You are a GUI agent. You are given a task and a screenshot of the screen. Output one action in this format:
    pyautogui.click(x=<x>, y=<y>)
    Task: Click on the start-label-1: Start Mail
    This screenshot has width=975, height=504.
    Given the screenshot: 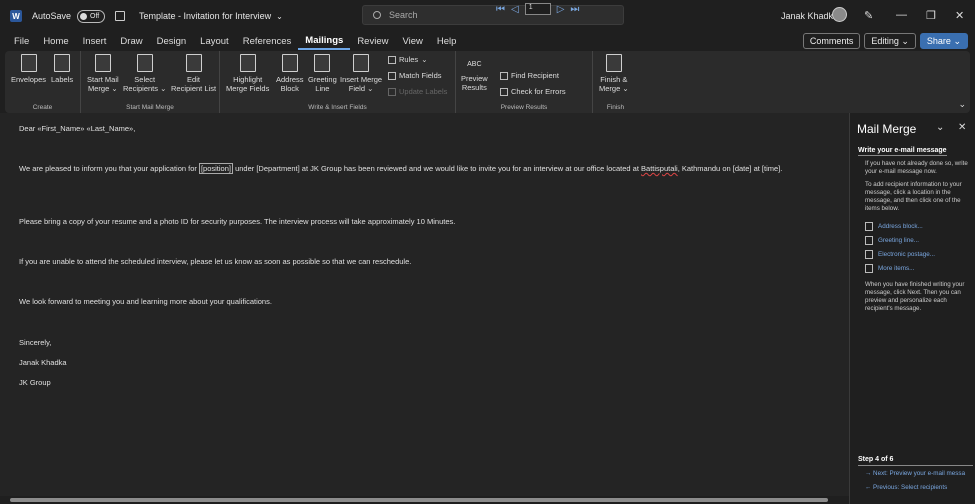 What is the action you would take?
    pyautogui.click(x=103, y=79)
    